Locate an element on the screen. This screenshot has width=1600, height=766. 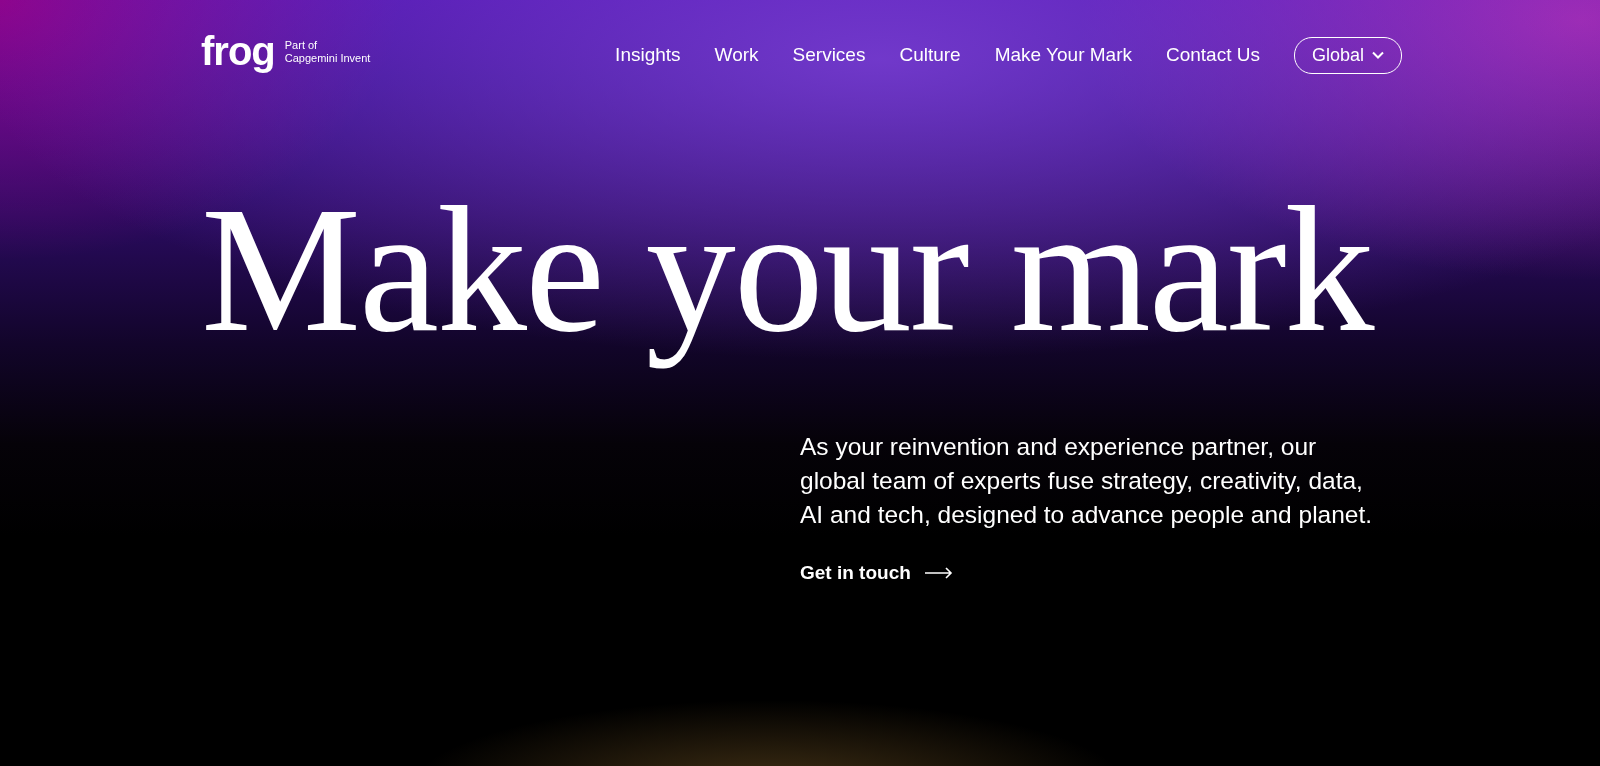
logo-tagline: Part of Capgemini Invent is located at coordinates (327, 52).